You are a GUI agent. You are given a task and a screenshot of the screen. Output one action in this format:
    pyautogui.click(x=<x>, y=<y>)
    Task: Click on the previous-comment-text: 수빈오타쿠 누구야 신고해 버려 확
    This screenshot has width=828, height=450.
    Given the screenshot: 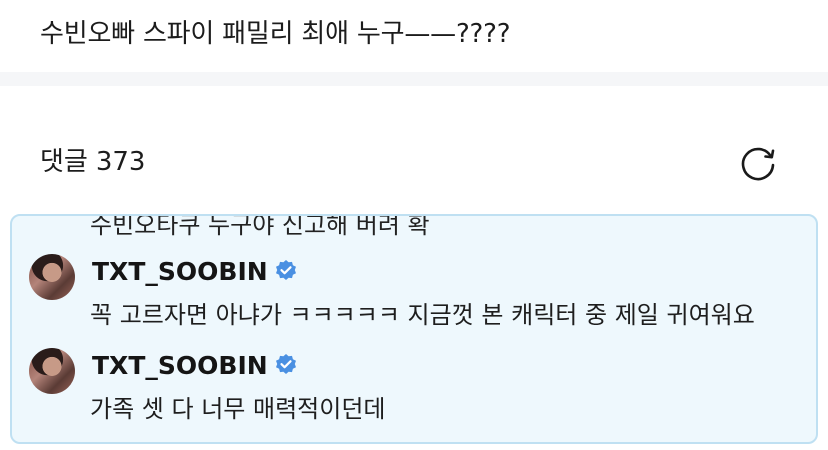 What is the action you would take?
    pyautogui.click(x=260, y=226)
    